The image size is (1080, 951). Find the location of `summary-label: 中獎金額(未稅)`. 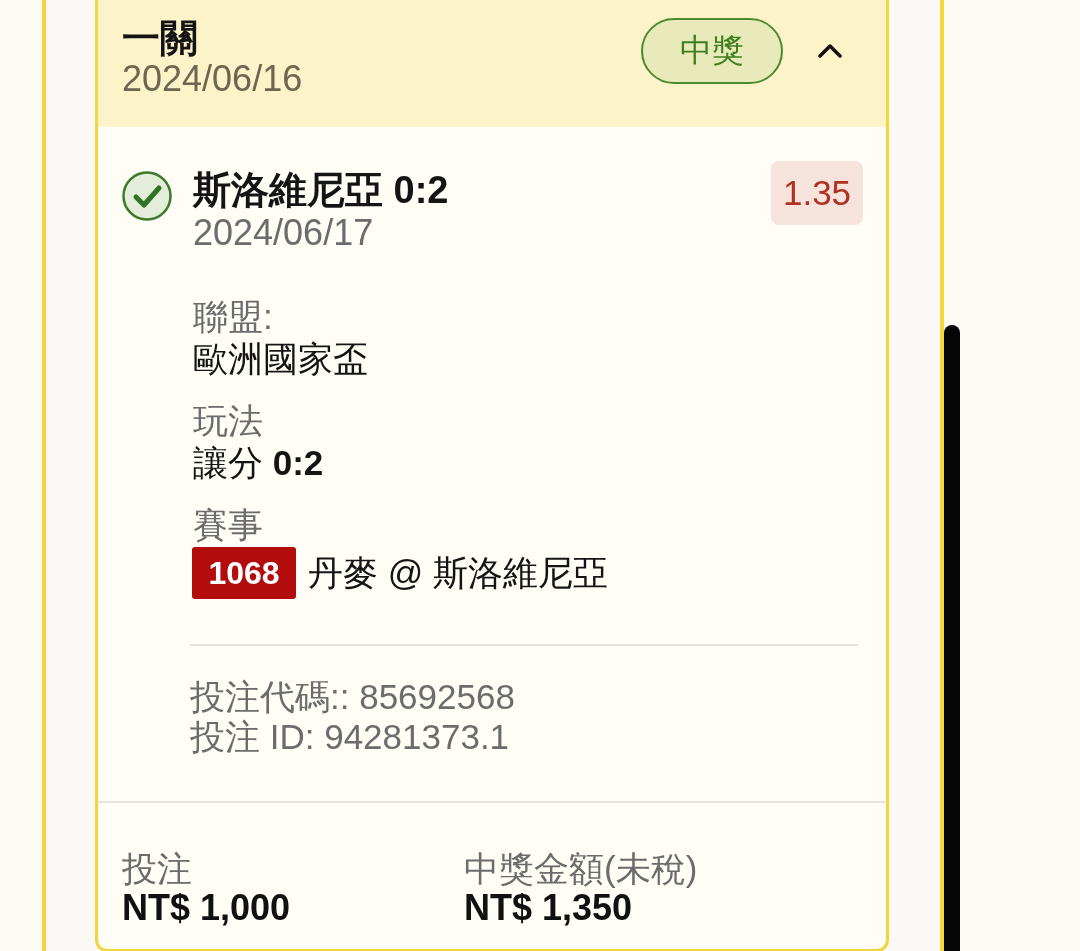

summary-label: 中獎金額(未稅) is located at coordinates (581, 869).